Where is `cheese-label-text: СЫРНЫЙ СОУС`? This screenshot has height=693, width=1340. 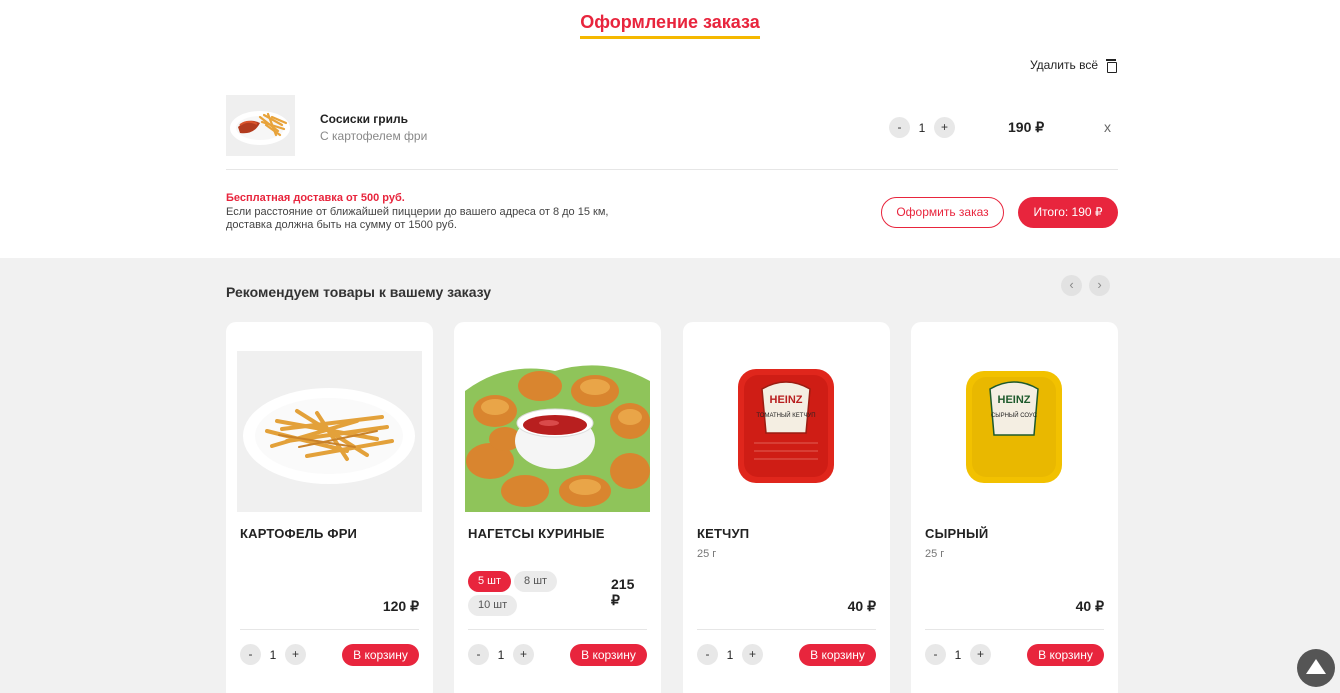 cheese-label-text: СЫРНЫЙ СОУС is located at coordinates (1014, 415).